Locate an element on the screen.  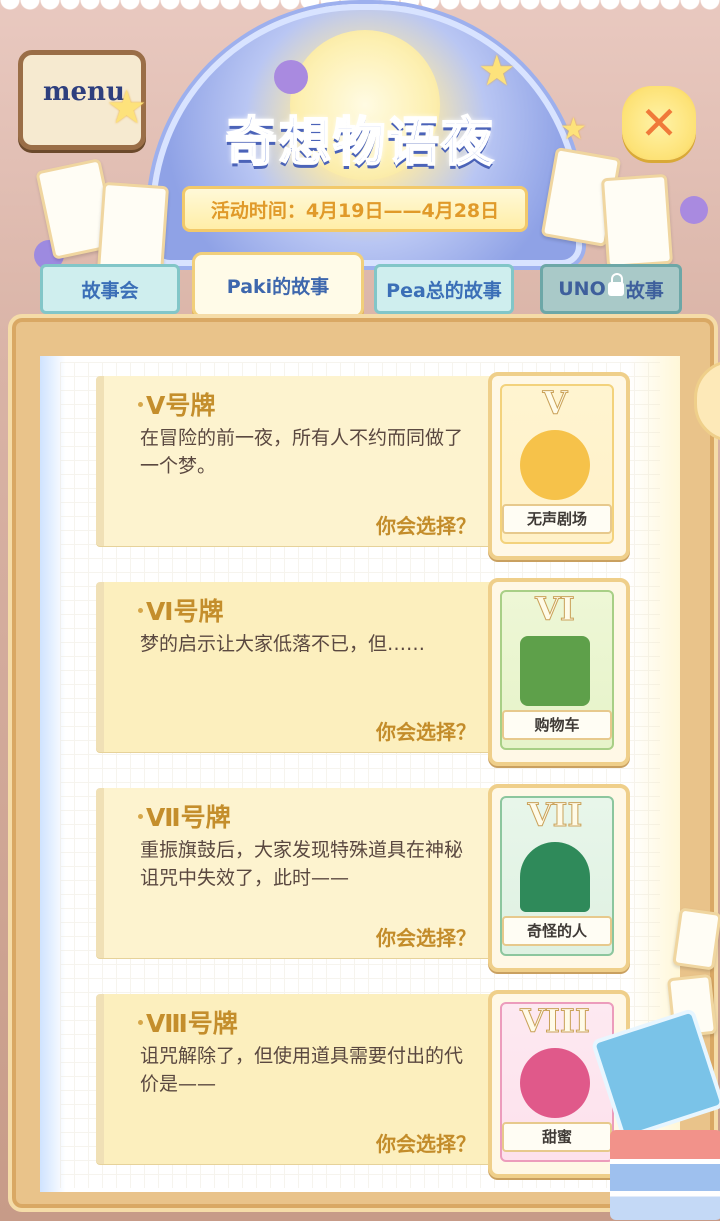
event-date-banner: 活动时间：4月19日——4月28日 is located at coordinates (355, 209).